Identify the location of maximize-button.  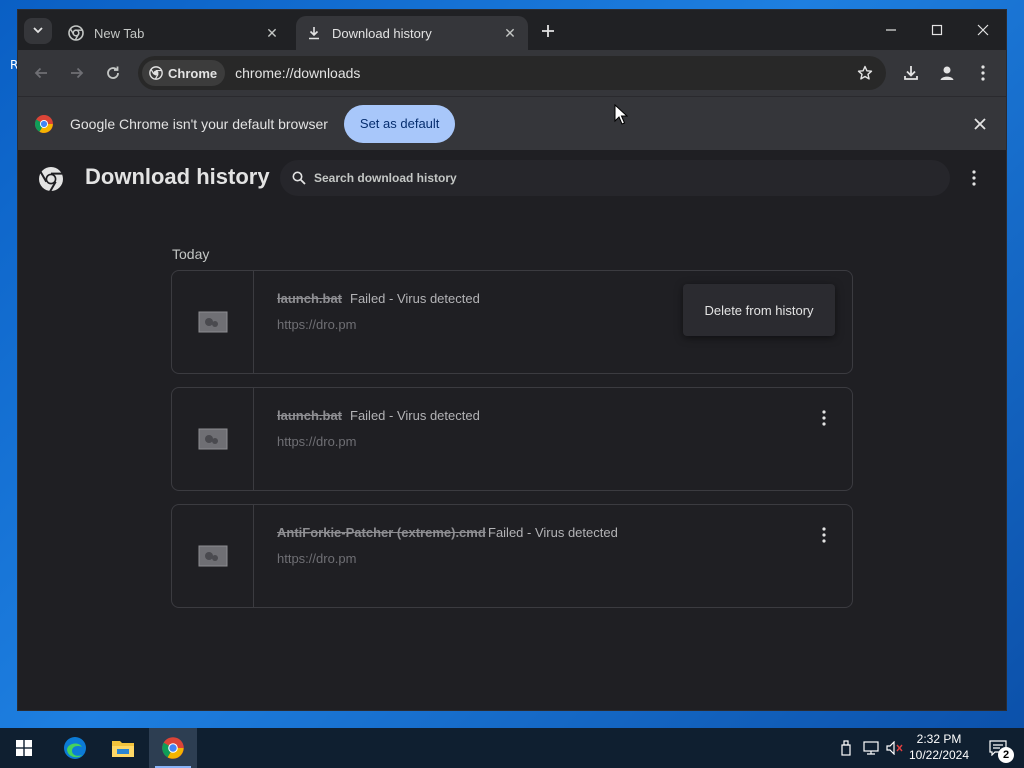
(937, 30).